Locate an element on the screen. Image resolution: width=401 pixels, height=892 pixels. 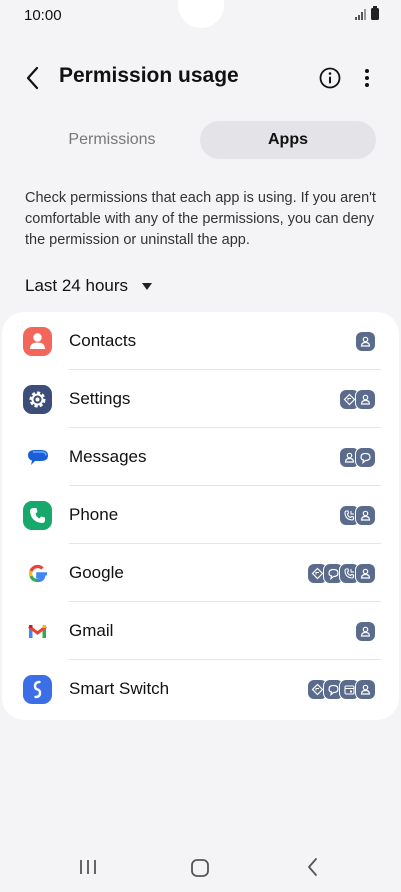
more-options-button is located at coordinates (367, 78).